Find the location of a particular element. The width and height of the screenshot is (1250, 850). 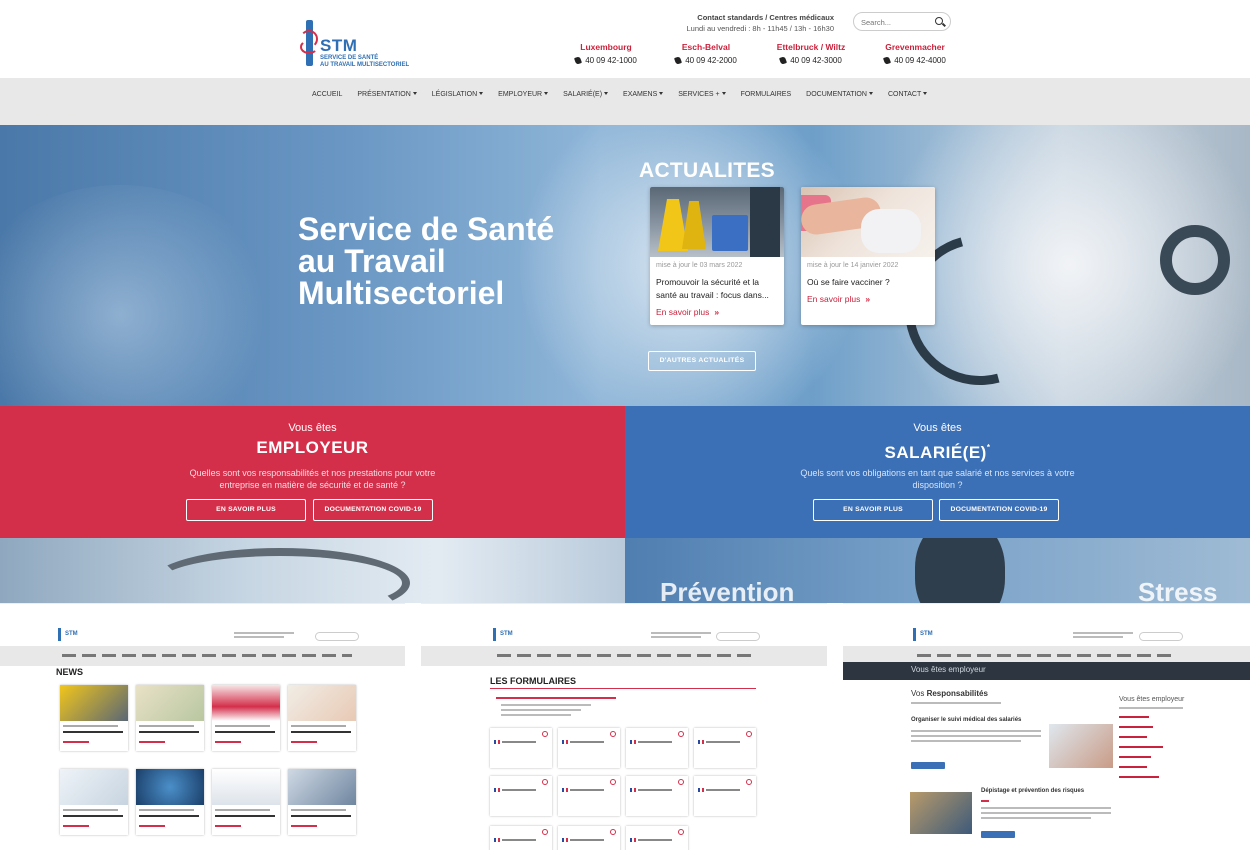

news-card-title: Où se faire vacciner ? is located at coordinates (848, 282).